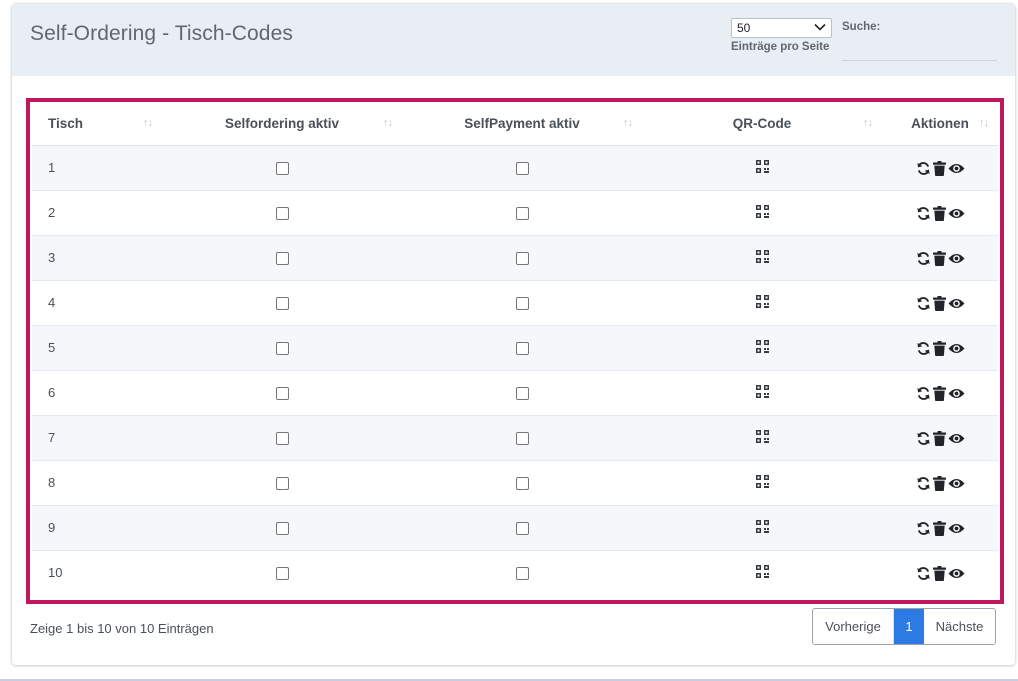 This screenshot has height=681, width=1018. Describe the element at coordinates (97, 482) in the screenshot. I see `cell-tisch: 8` at that location.